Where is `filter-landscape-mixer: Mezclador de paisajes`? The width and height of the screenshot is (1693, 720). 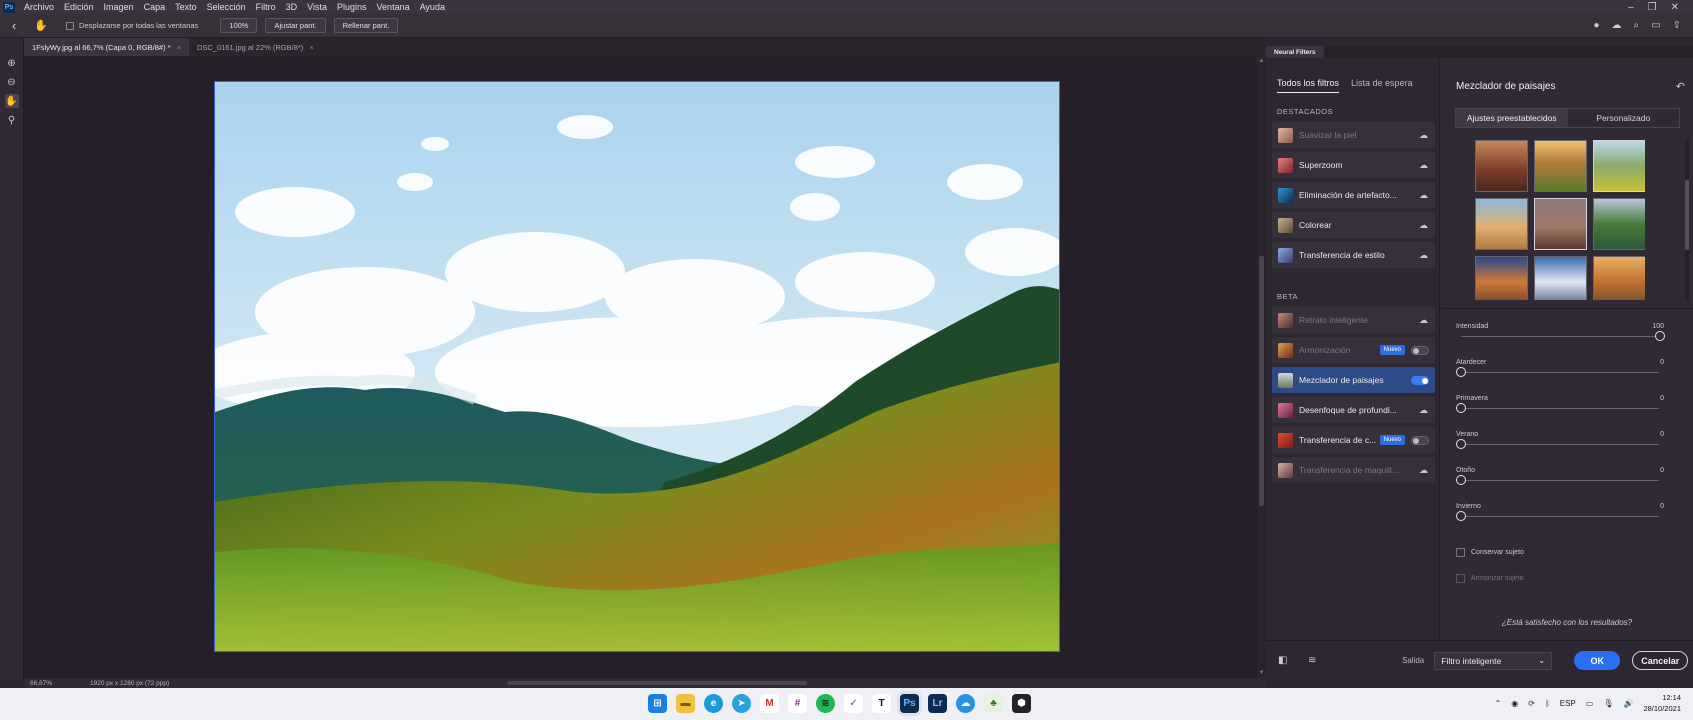
filter-landscape-mixer: Mezclador de paisajes is located at coordinates (1353, 380).